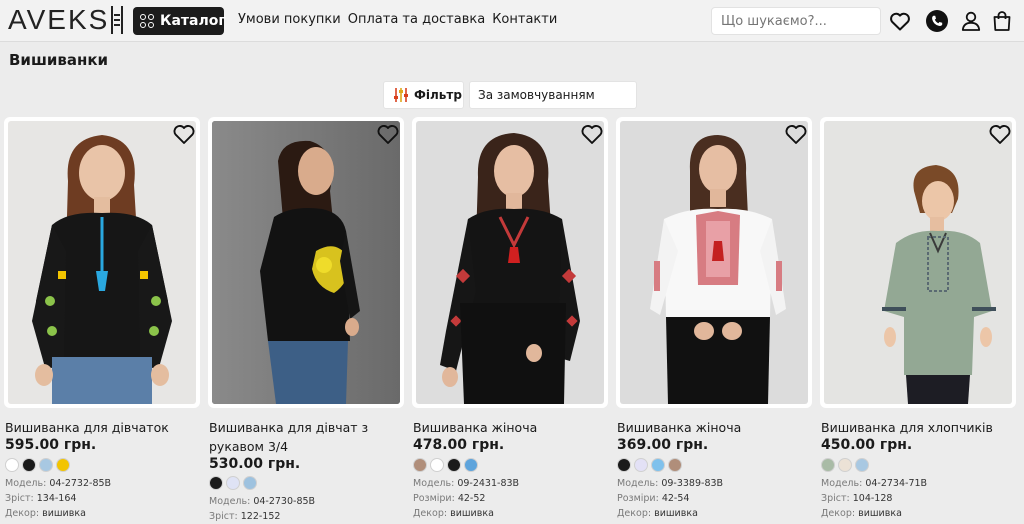  What do you see at coordinates (796, 21) in the screenshot?
I see `search-input` at bounding box center [796, 21].